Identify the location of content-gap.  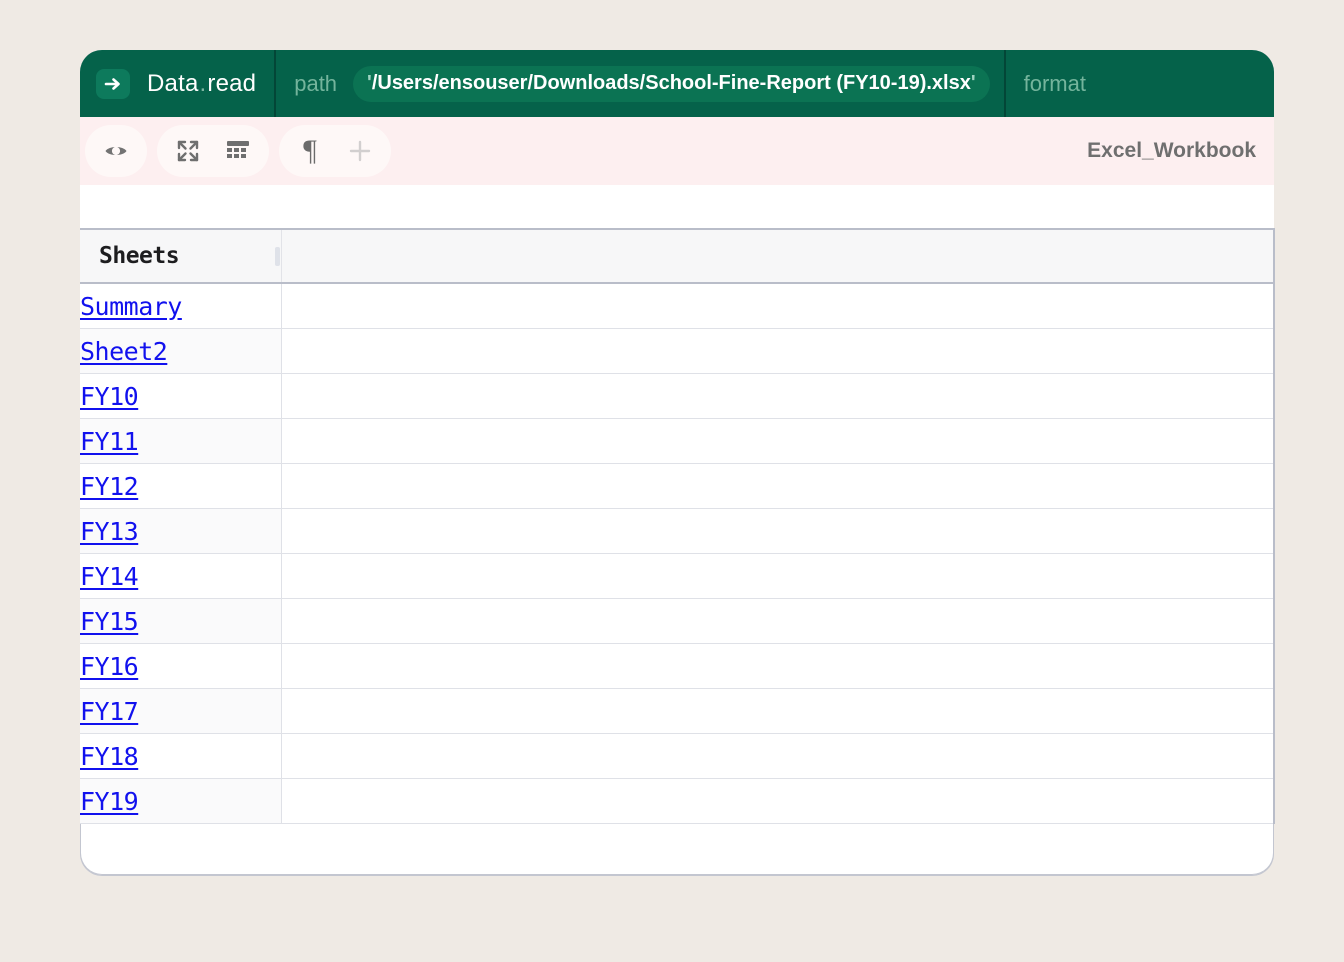
(677, 206).